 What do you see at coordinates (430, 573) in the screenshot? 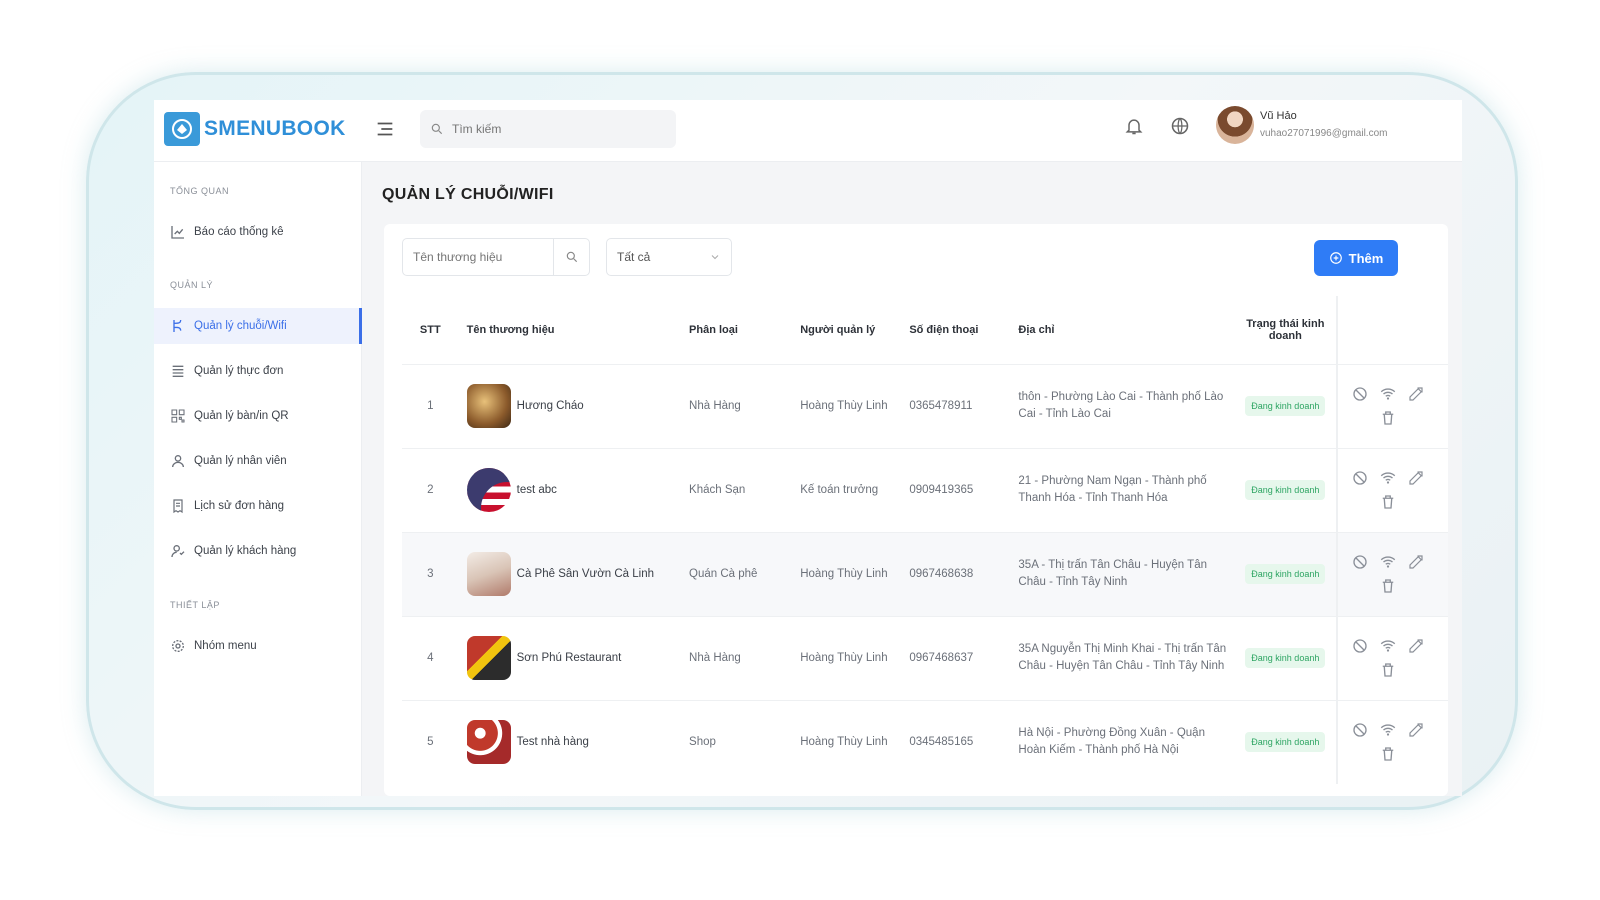
I see `cell-stt: 3` at bounding box center [430, 573].